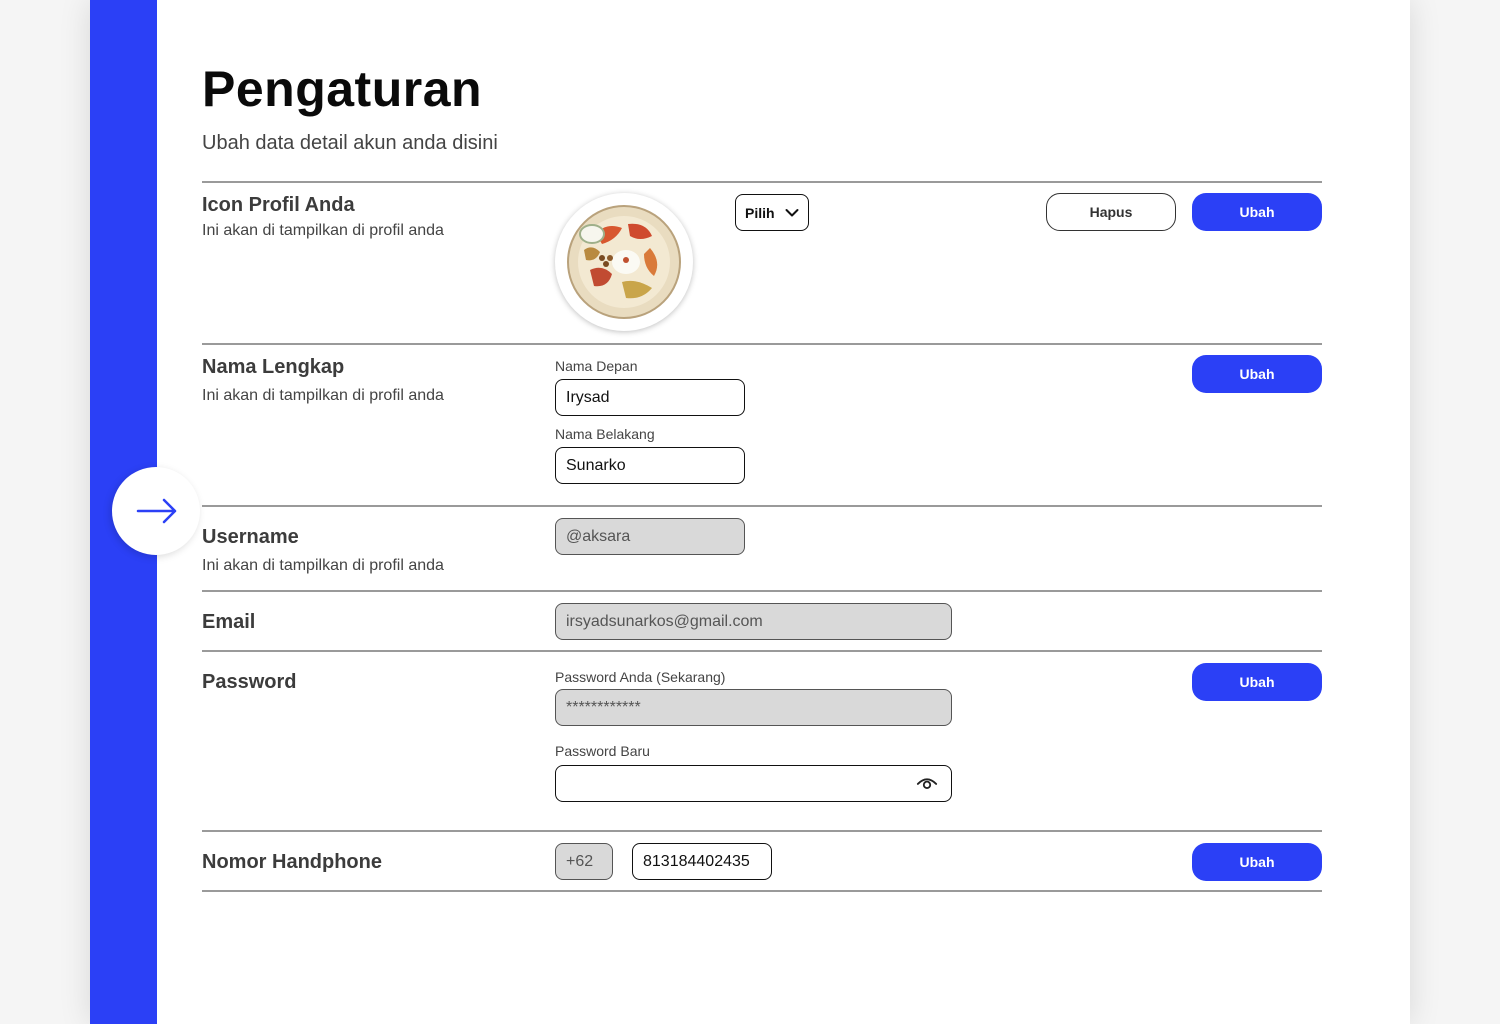 This screenshot has width=1500, height=1024. I want to click on username-description: Ini akan di tampilkan di profil anda, so click(323, 565).